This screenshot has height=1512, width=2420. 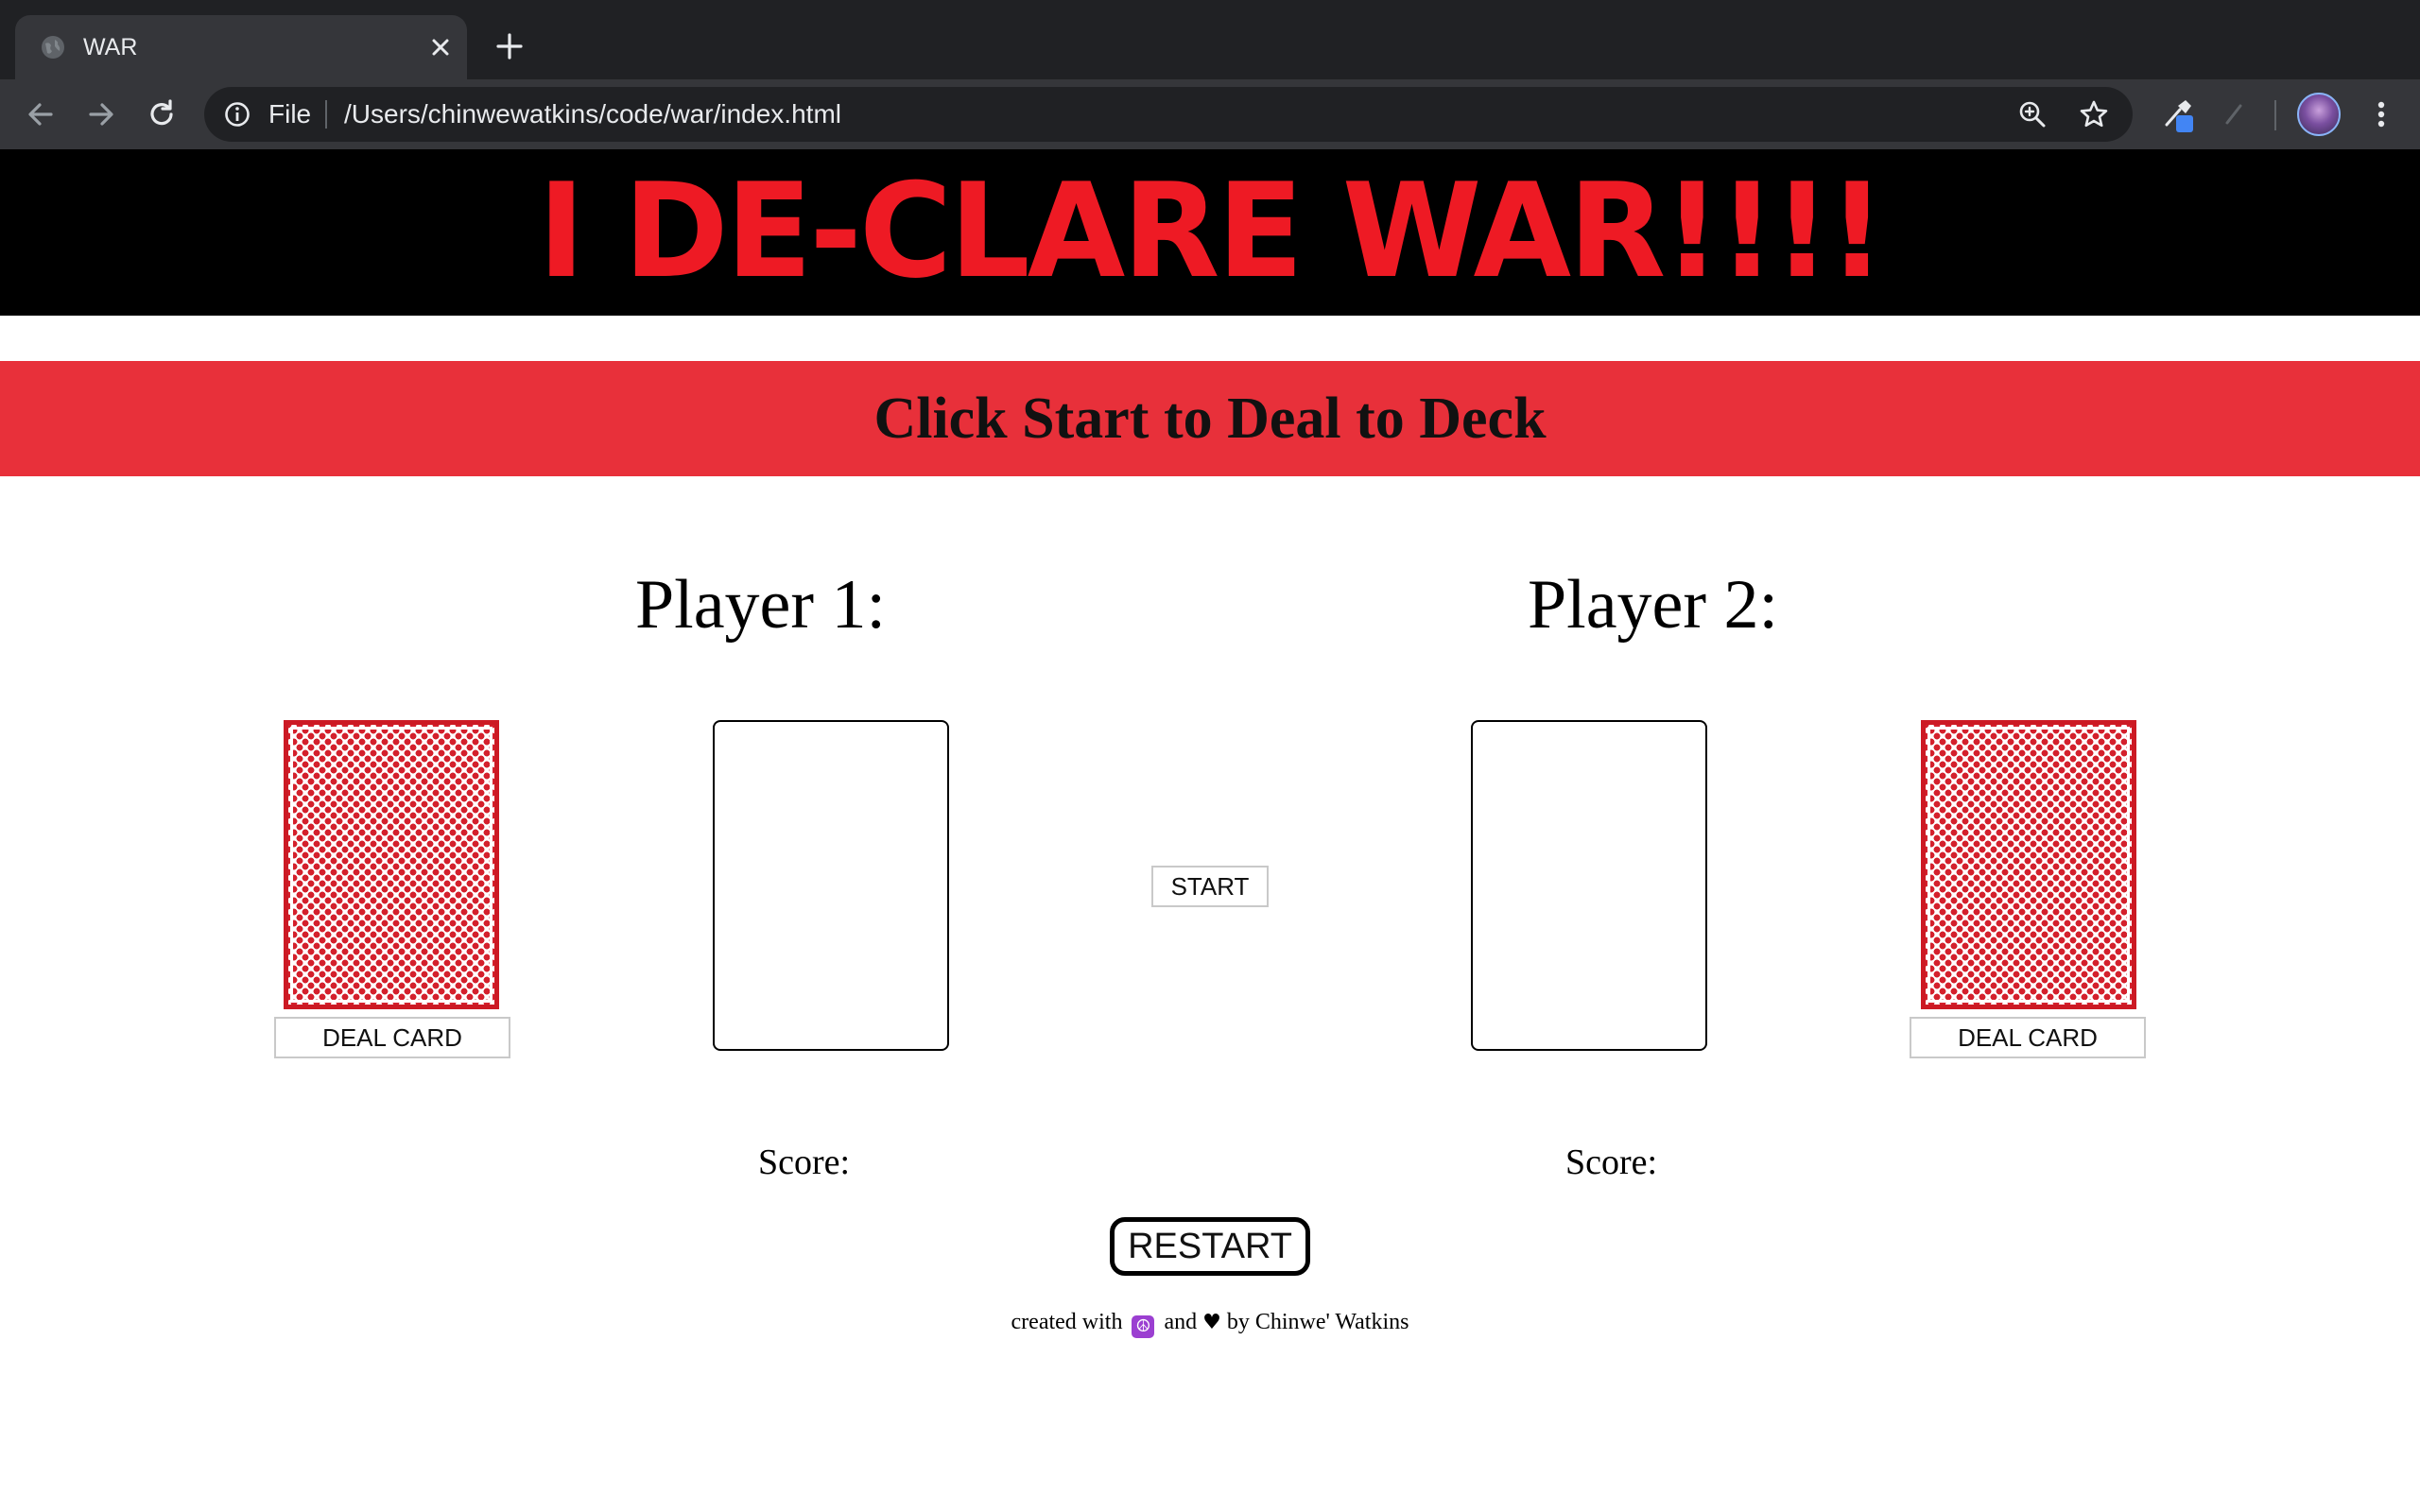 What do you see at coordinates (2178, 115) in the screenshot?
I see `eyedropper-icon` at bounding box center [2178, 115].